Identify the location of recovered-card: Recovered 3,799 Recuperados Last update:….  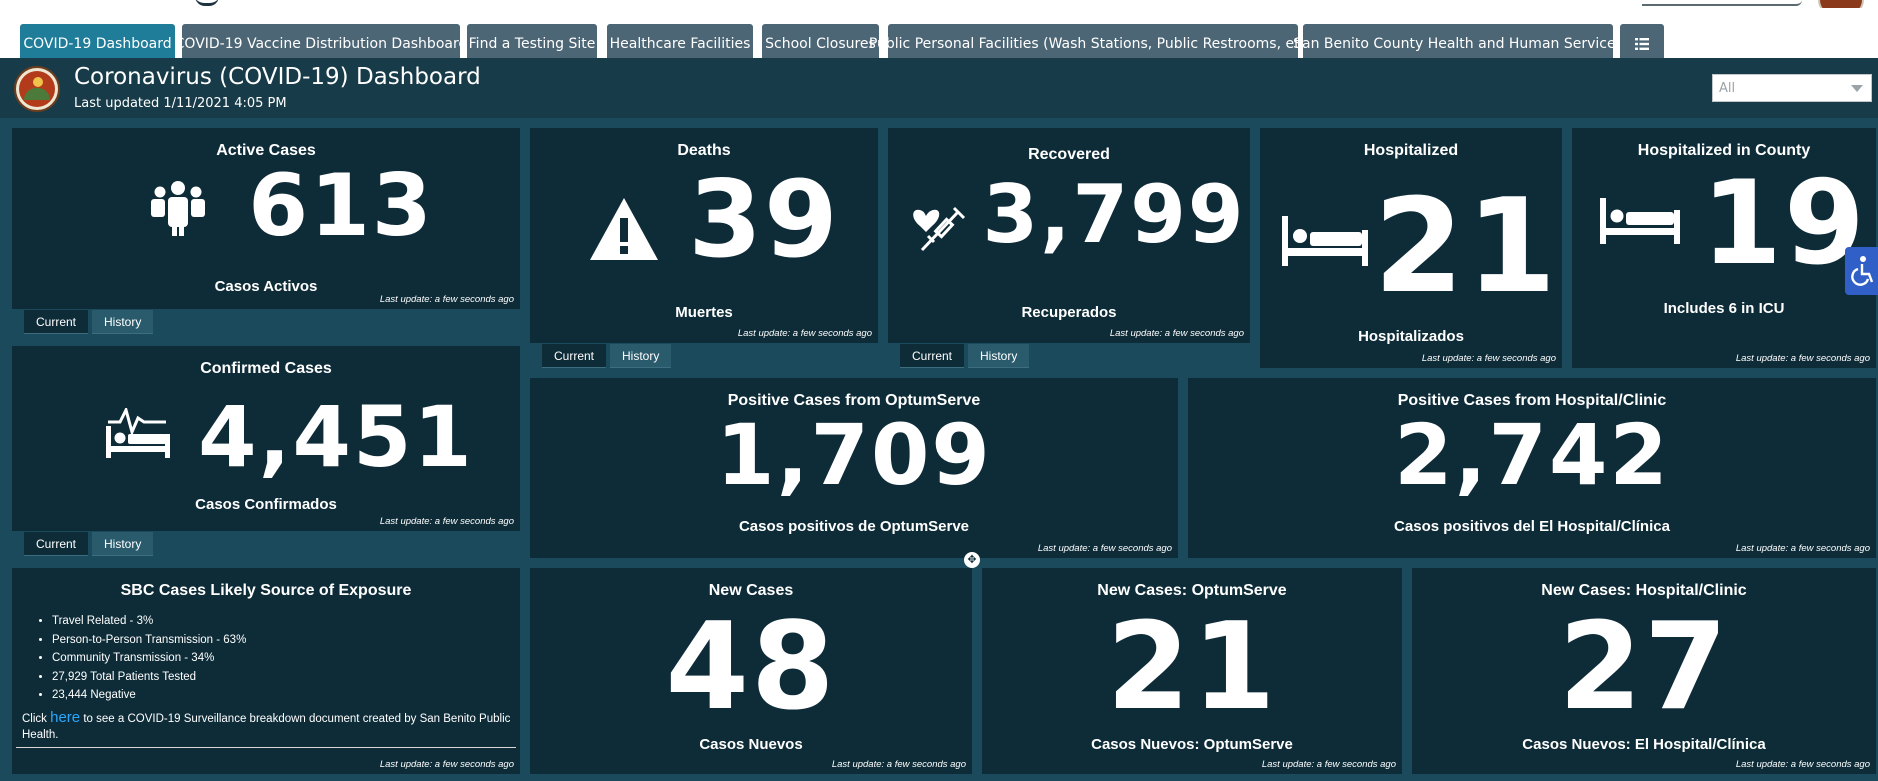
(1069, 235).